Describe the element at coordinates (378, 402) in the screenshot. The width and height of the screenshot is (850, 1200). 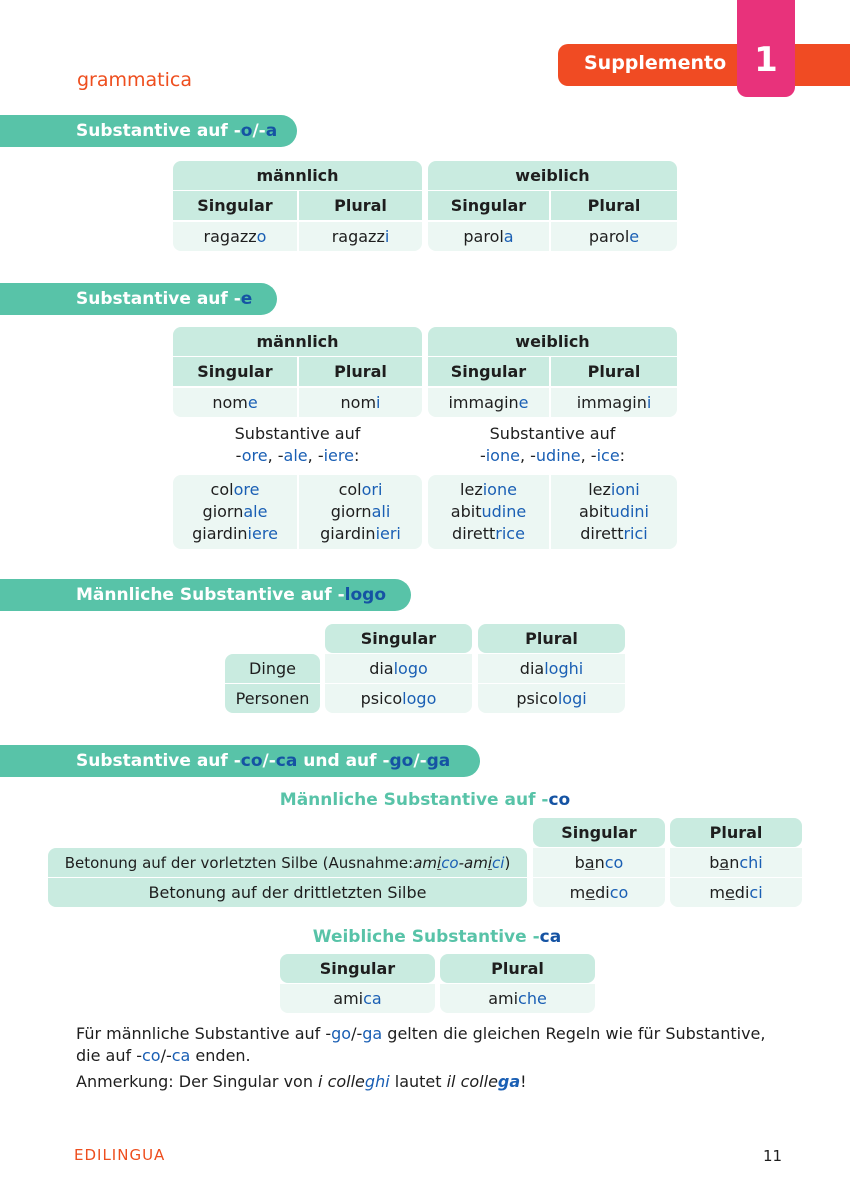
I see `word-ending: i` at that location.